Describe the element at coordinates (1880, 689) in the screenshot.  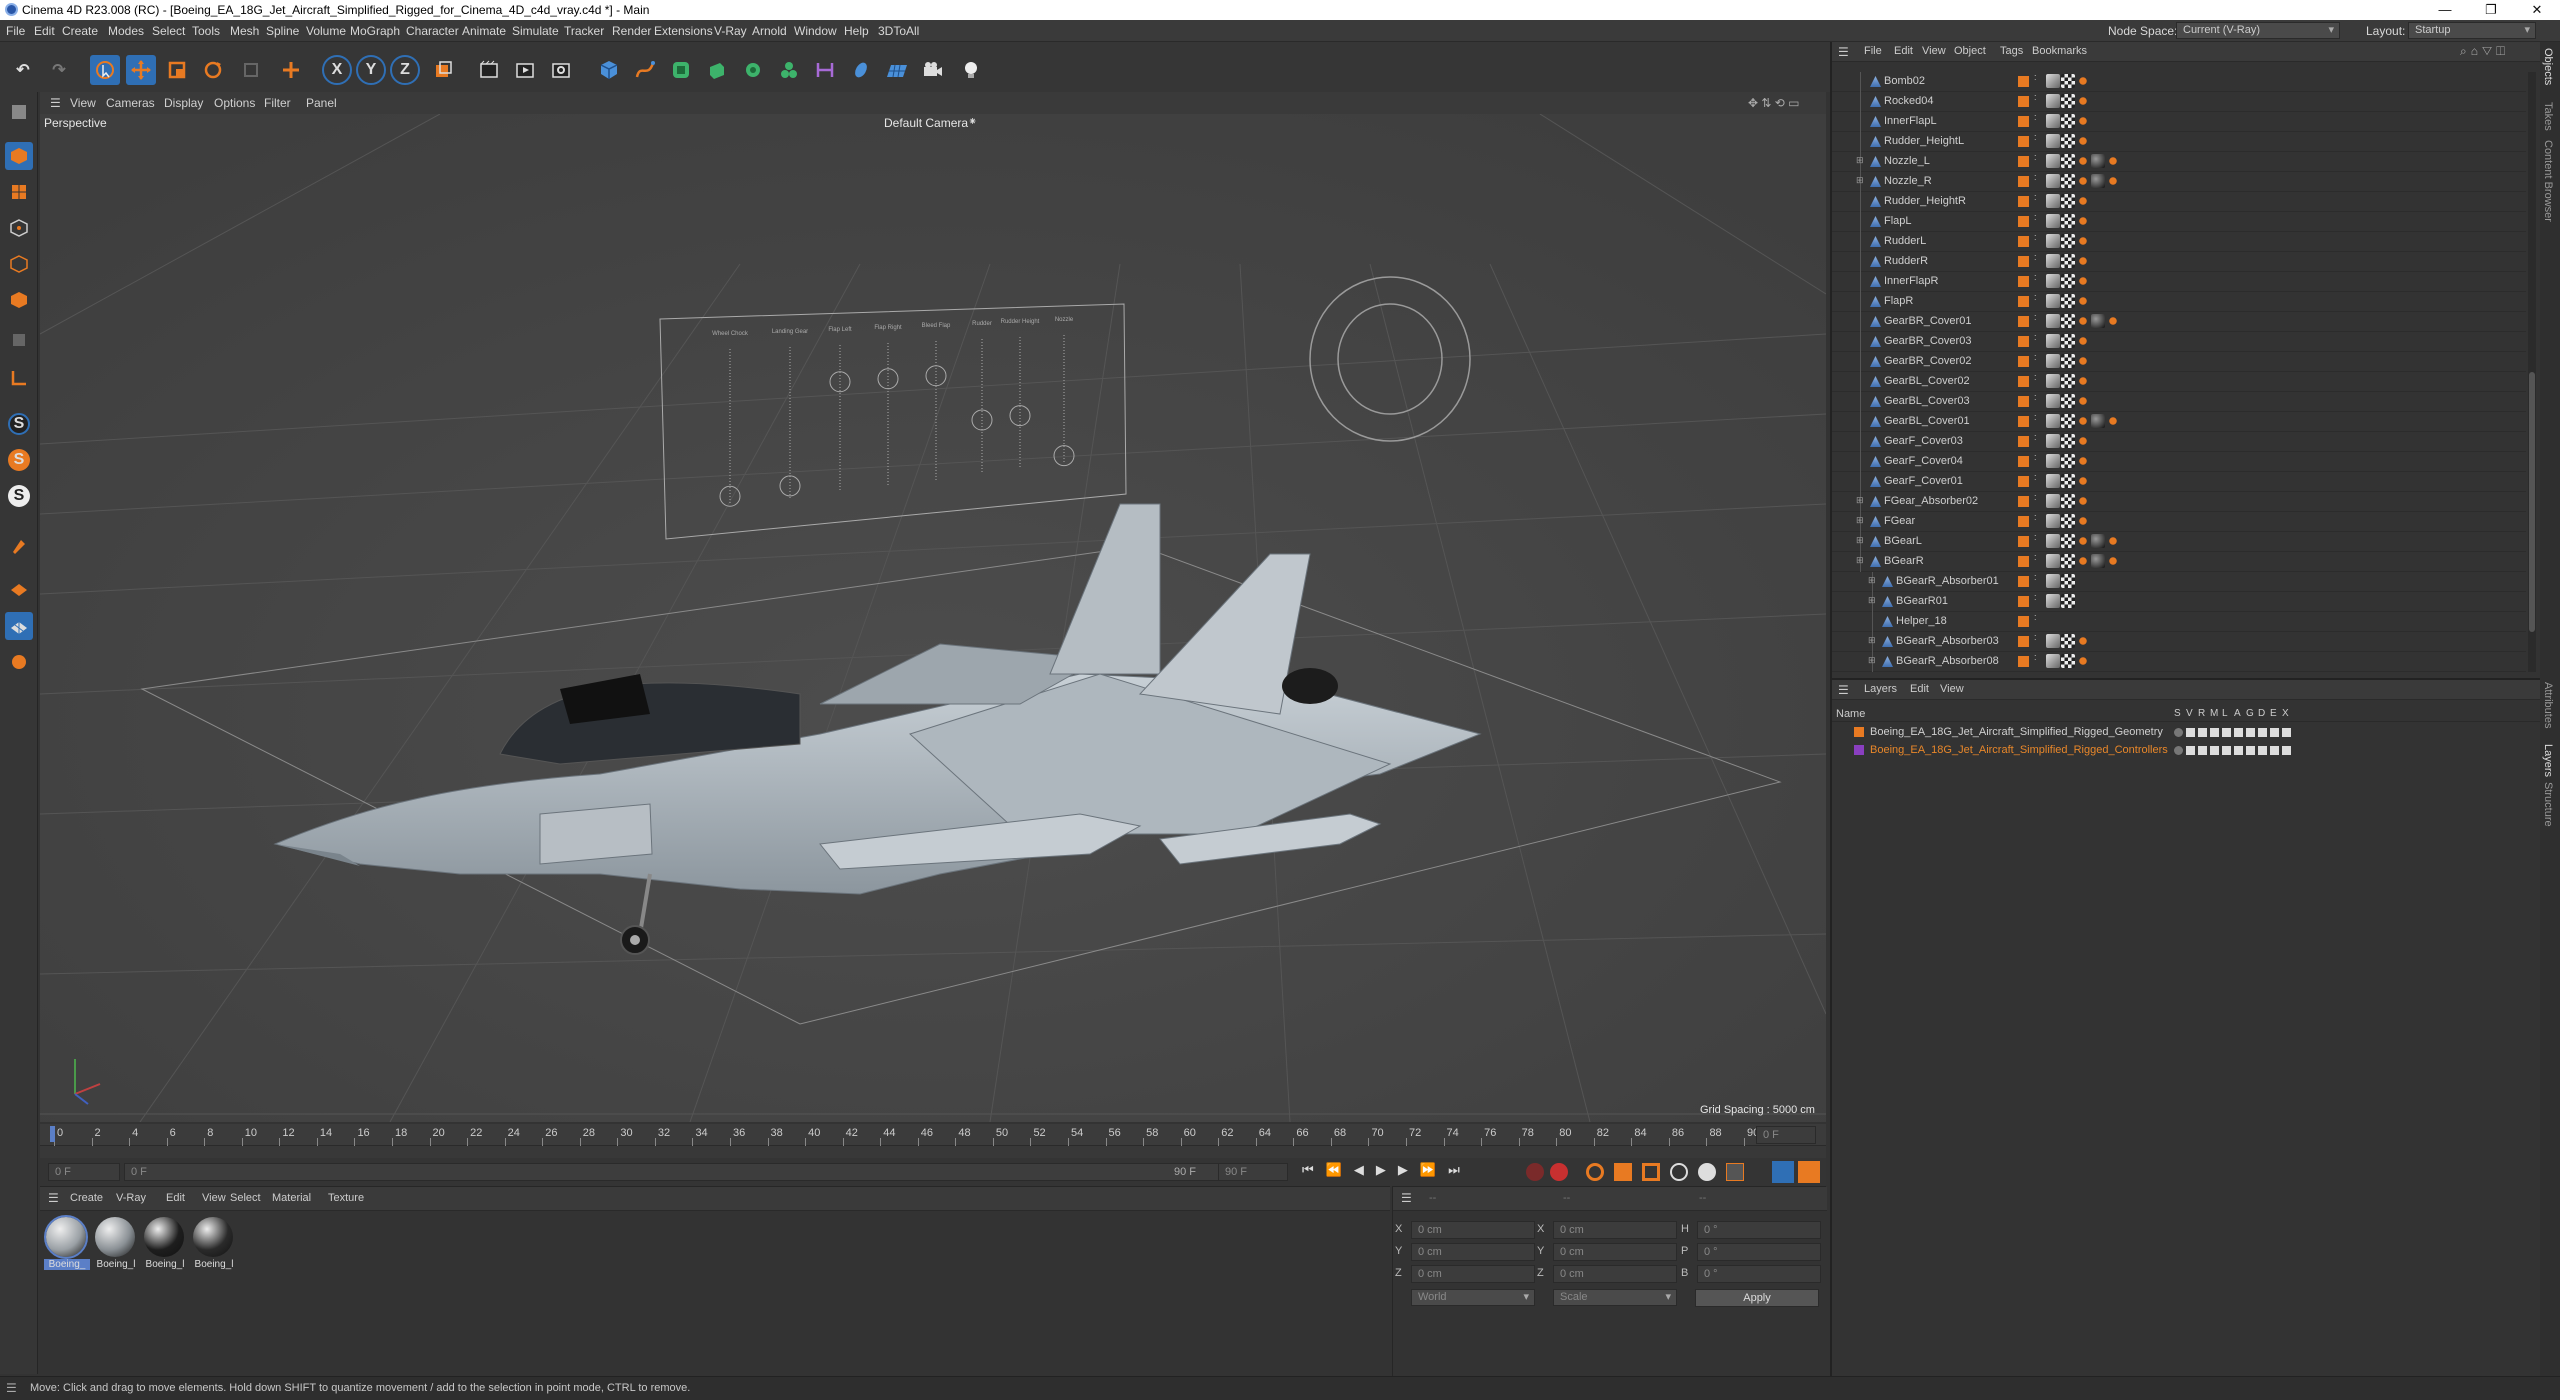
I see `layer-menu-layers: Layers` at that location.